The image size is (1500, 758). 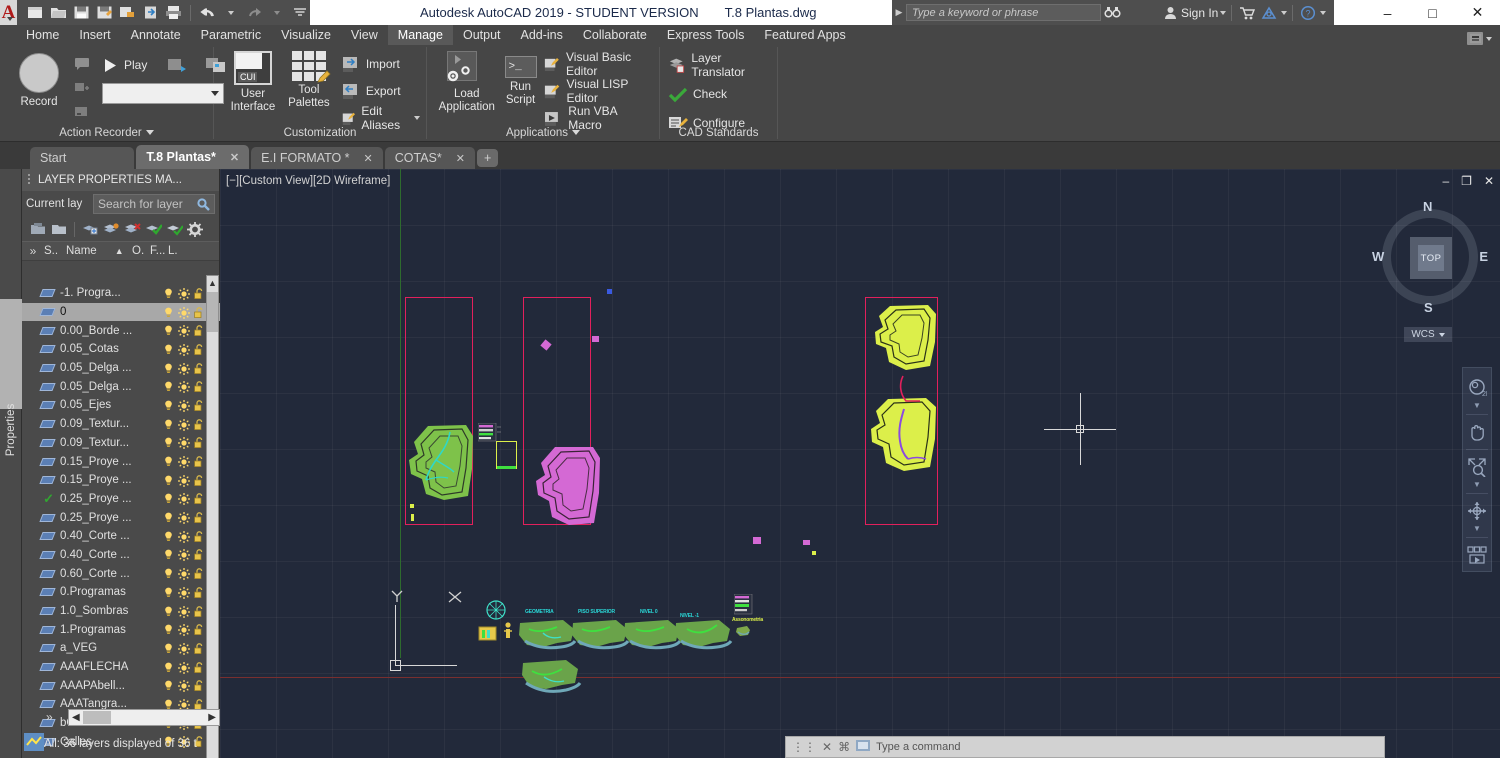 What do you see at coordinates (1308, 13) in the screenshot?
I see `help-icon: ?` at bounding box center [1308, 13].